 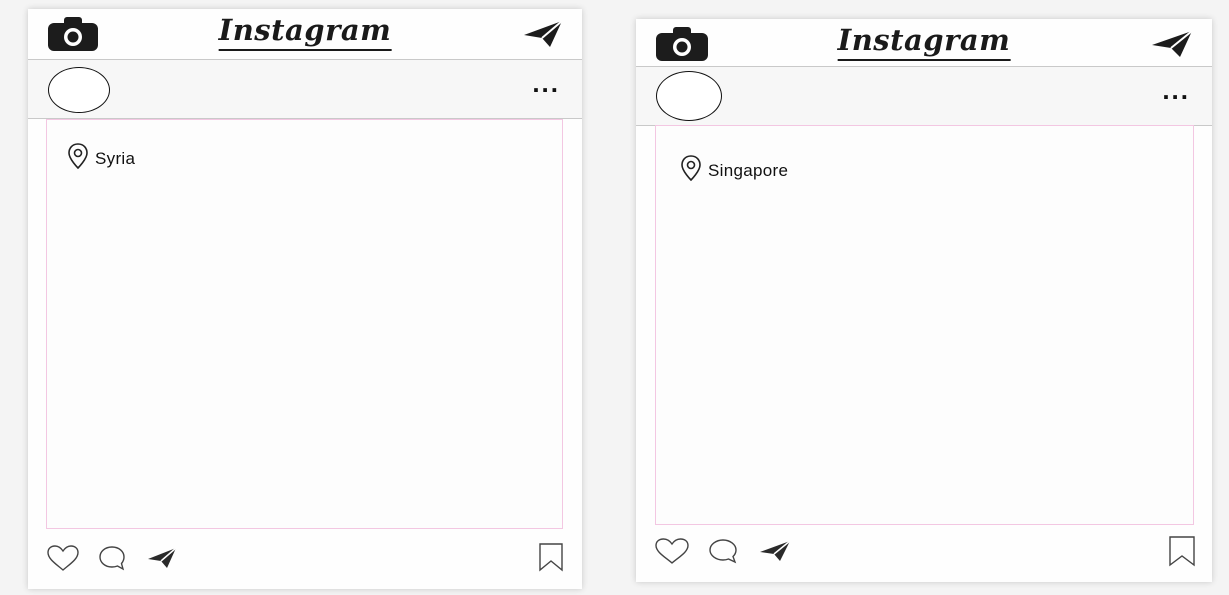 What do you see at coordinates (748, 170) in the screenshot?
I see `location-label: Singapore` at bounding box center [748, 170].